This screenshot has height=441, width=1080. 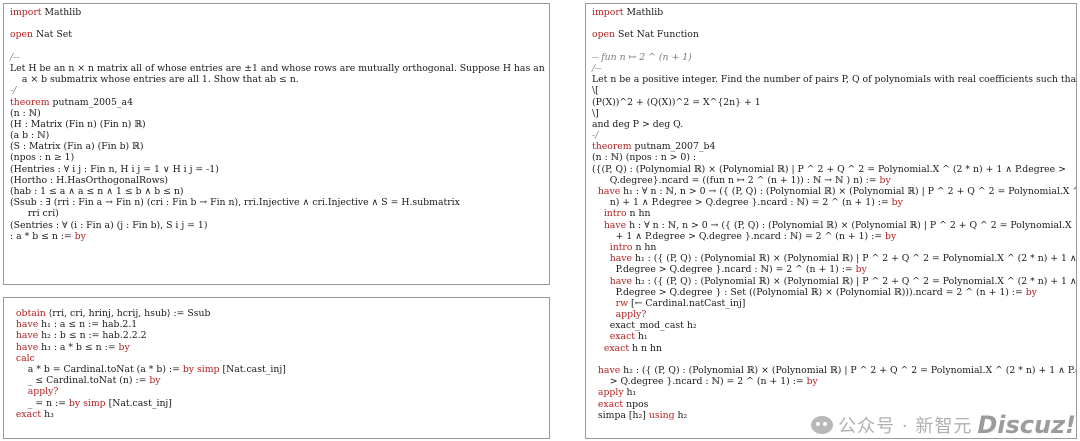 What do you see at coordinates (636, 404) in the screenshot?
I see `code-text: npos` at bounding box center [636, 404].